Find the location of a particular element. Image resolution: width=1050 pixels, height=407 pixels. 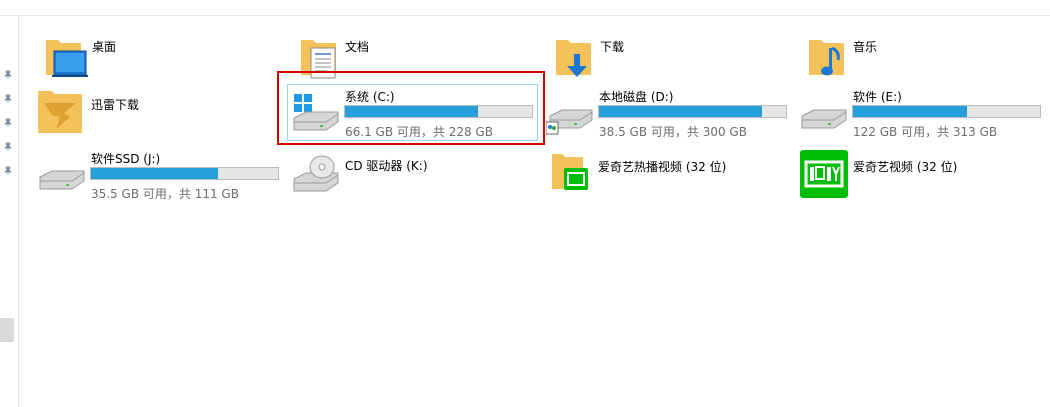

iqiyi-app-icon is located at coordinates (824, 174).